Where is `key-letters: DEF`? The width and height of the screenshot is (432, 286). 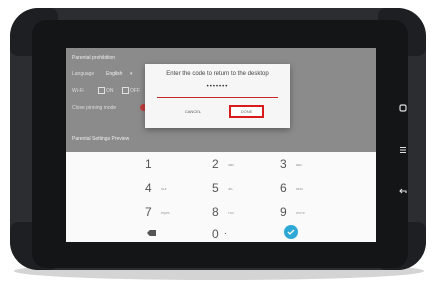
key-letters: DEF is located at coordinates (299, 165).